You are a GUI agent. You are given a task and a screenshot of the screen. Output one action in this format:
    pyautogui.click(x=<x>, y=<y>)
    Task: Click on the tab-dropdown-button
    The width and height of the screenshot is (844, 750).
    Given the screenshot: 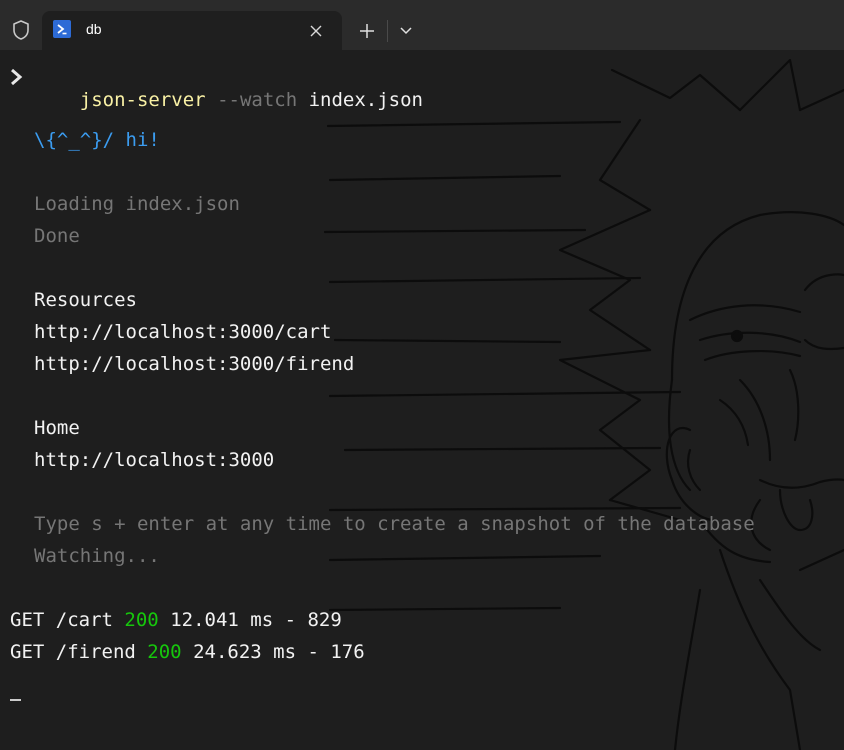 What is the action you would take?
    pyautogui.click(x=406, y=31)
    